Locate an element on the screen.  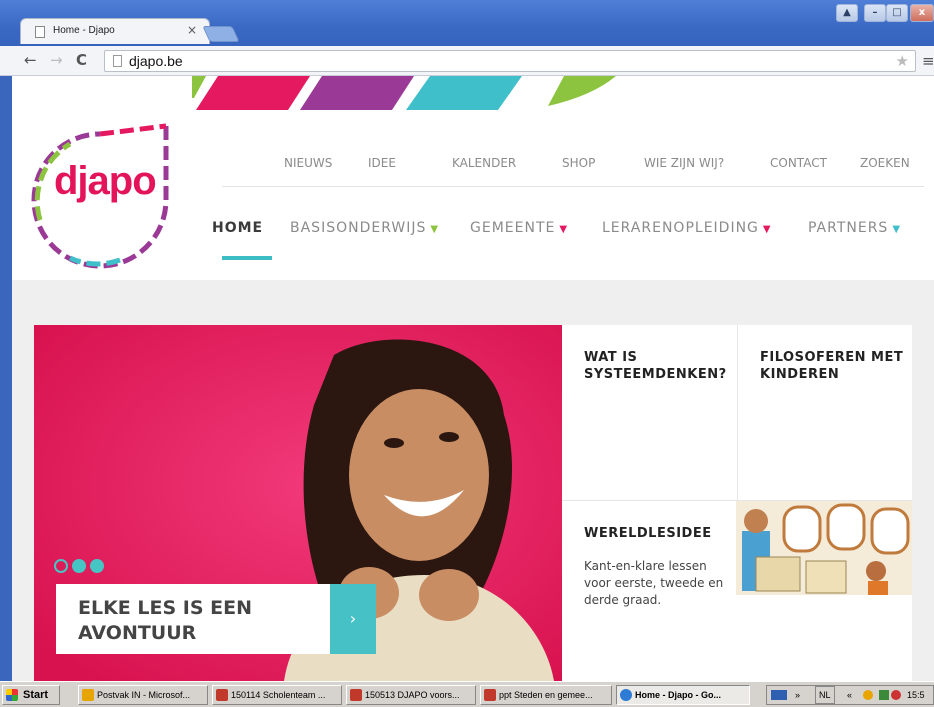
volume-muted-icon is located at coordinates (896, 695).